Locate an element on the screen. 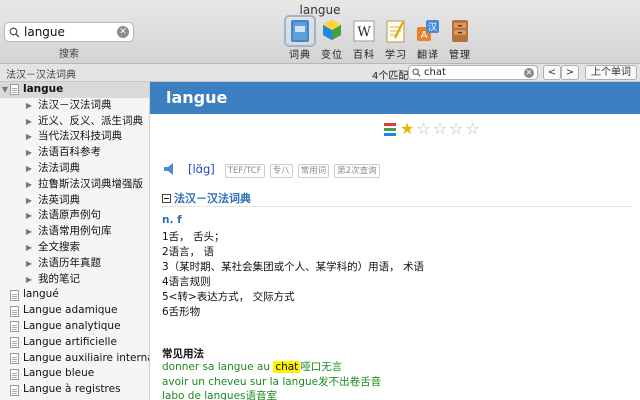 The width and height of the screenshot is (640, 400). svg-text: W is located at coordinates (364, 32).